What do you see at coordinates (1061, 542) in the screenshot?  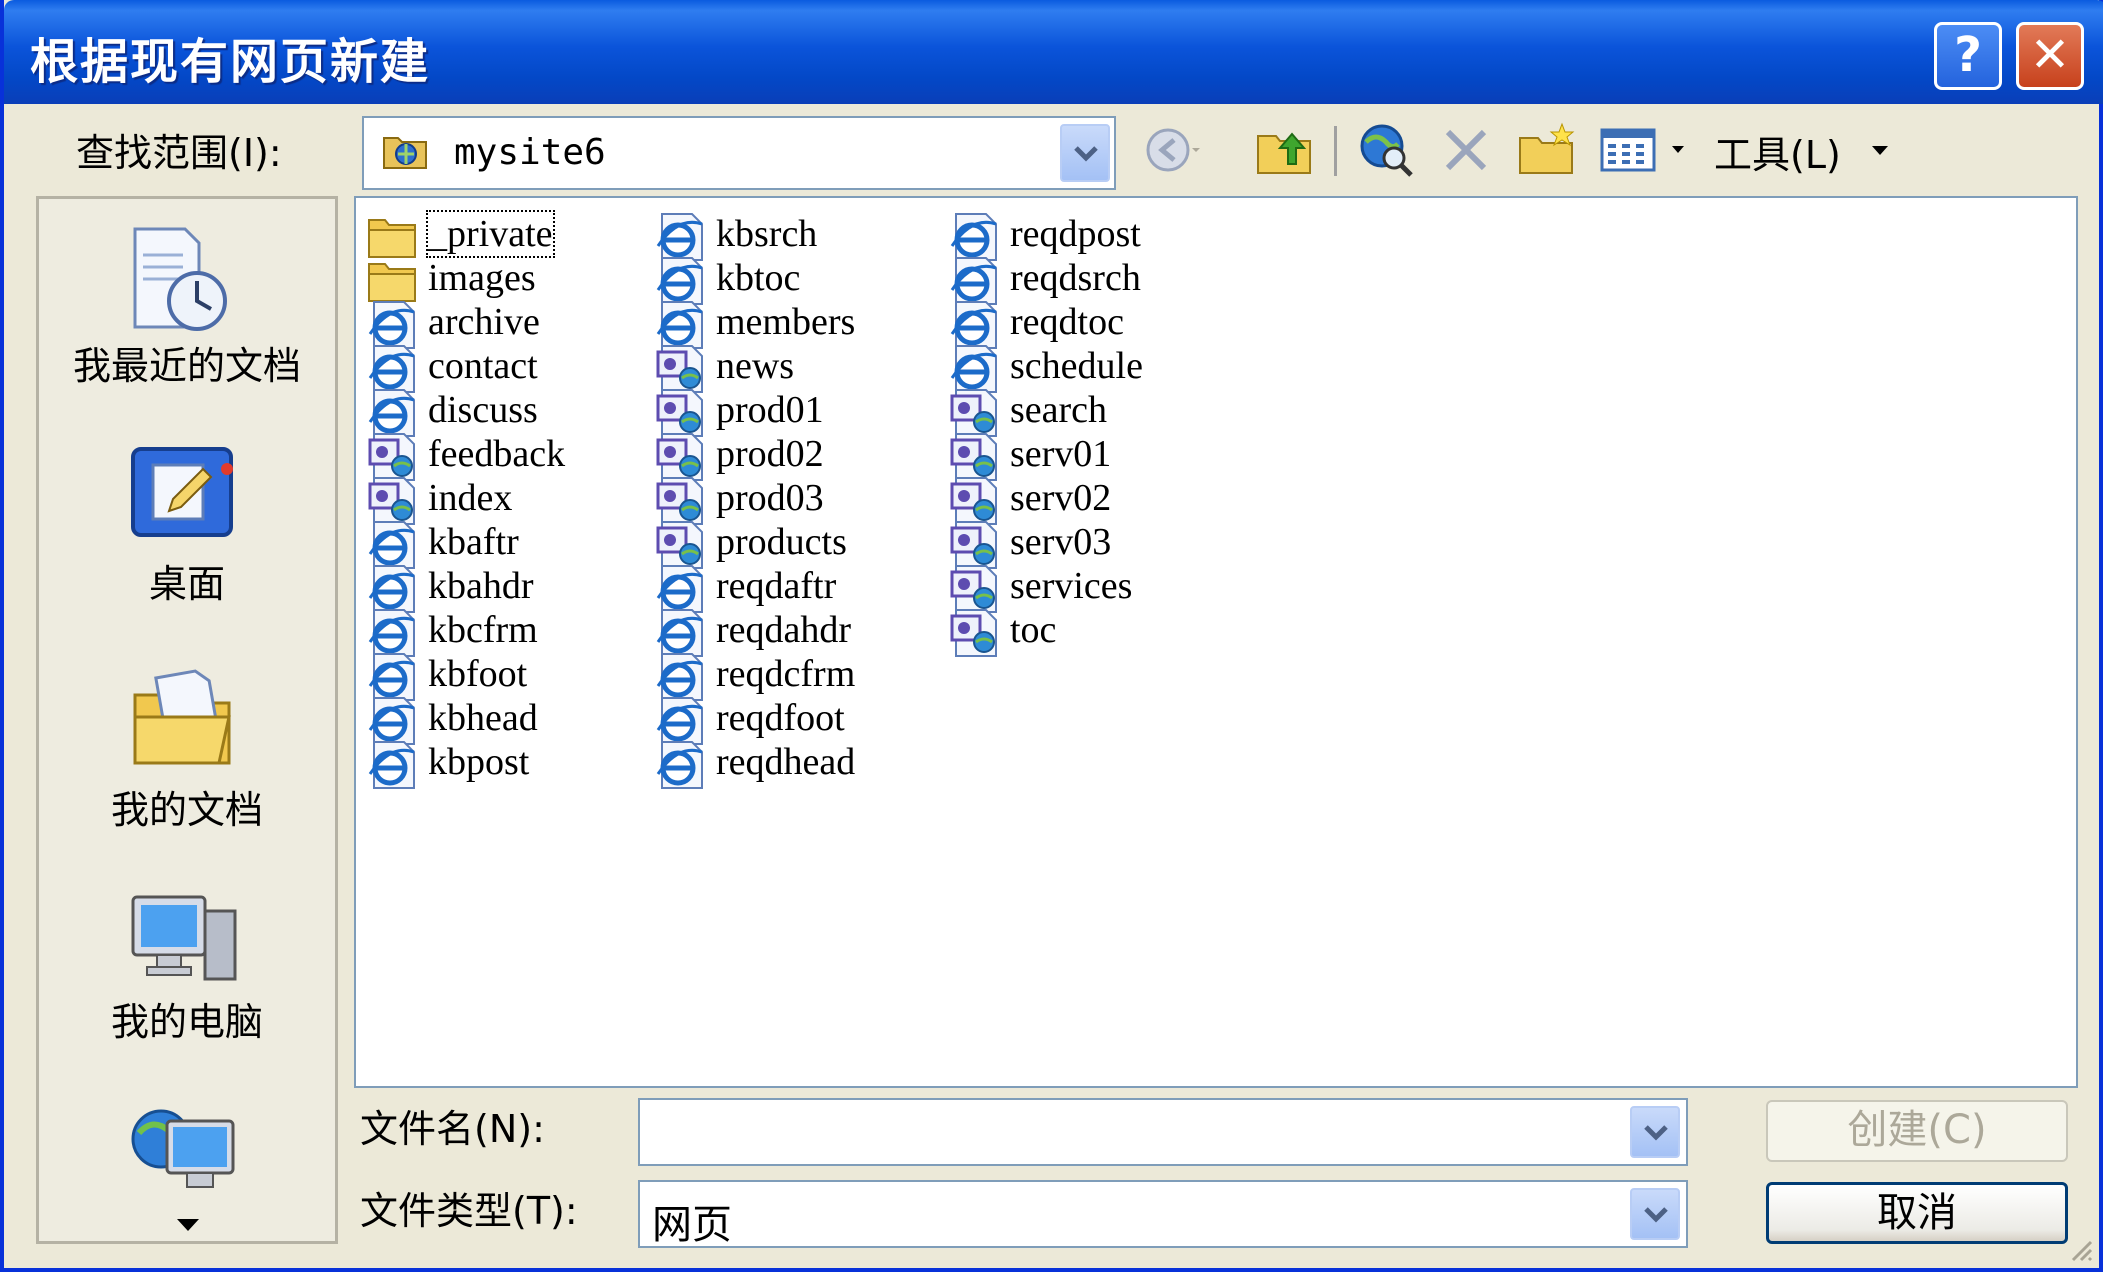 I see `file-name: serv03` at bounding box center [1061, 542].